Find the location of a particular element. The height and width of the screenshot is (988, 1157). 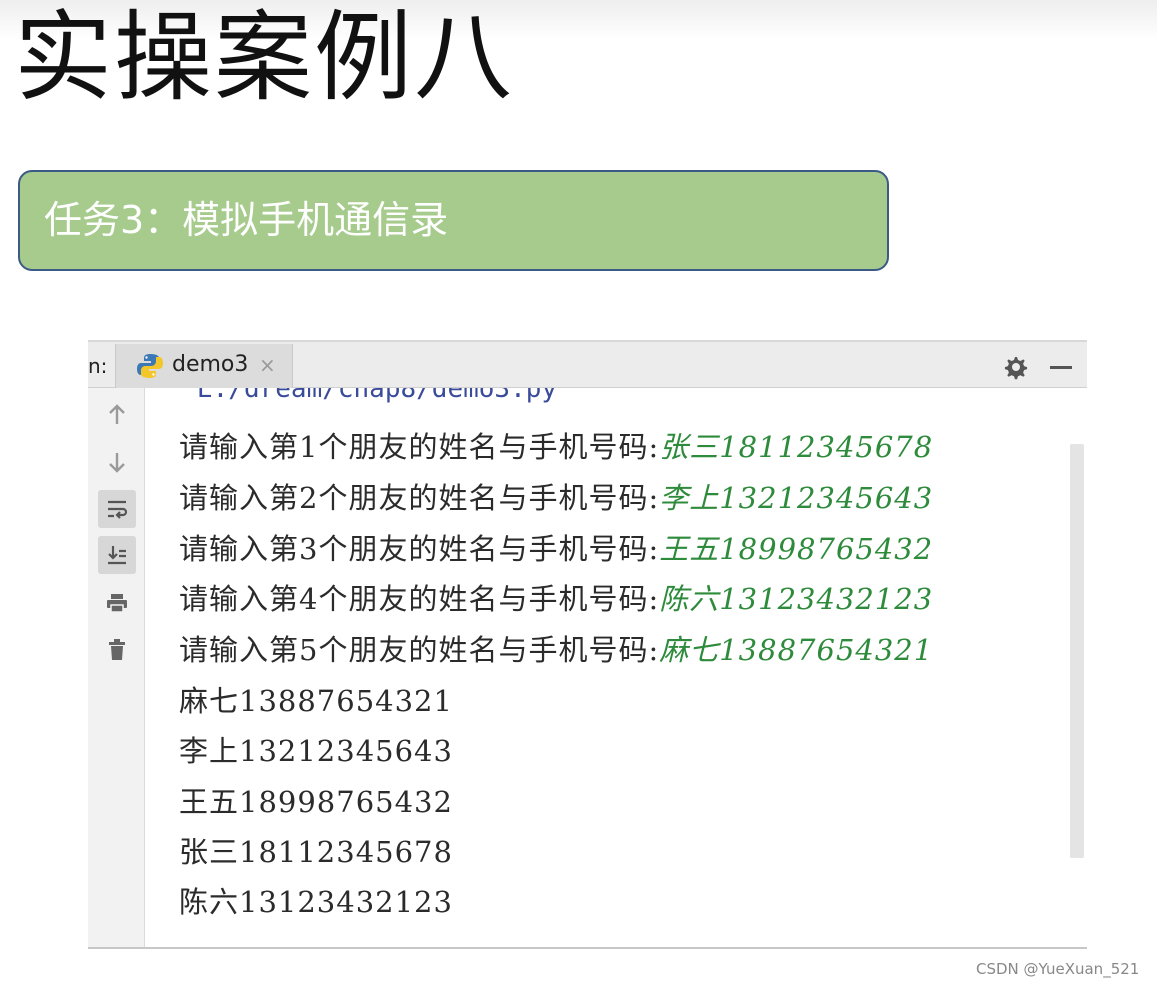

output-line: 陈六13123432123 is located at coordinates (316, 902).